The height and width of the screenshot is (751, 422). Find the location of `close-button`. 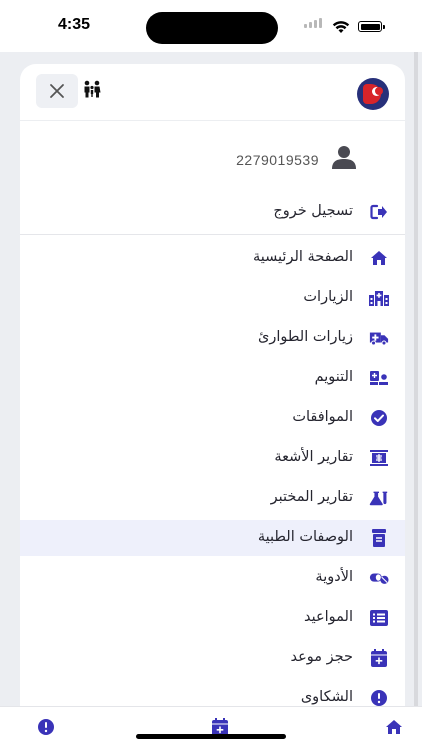

close-button is located at coordinates (57, 91).